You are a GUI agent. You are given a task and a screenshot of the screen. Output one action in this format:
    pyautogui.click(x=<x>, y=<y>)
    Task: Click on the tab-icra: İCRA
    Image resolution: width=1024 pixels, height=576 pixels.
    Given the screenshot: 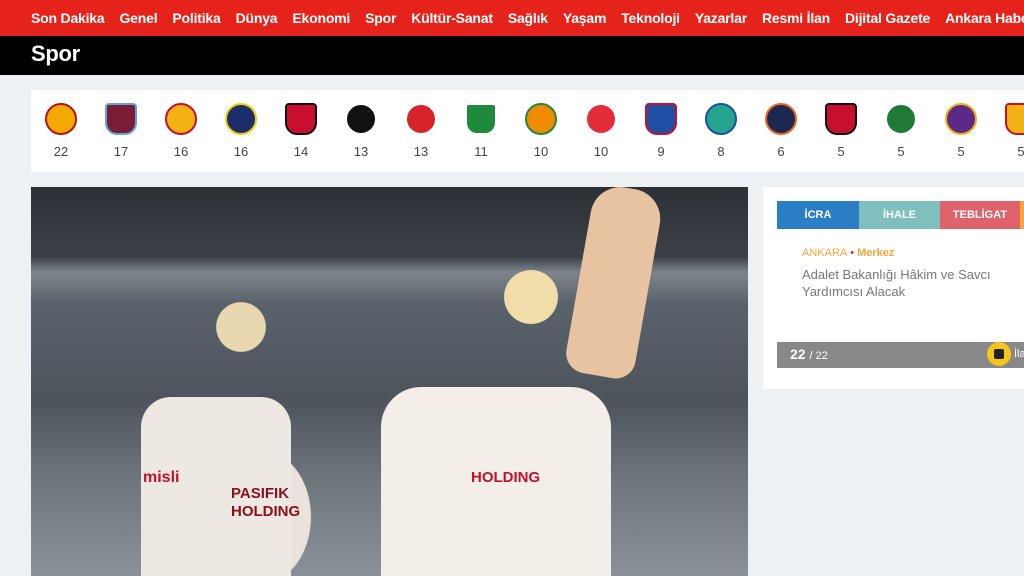 What is the action you would take?
    pyautogui.click(x=818, y=215)
    